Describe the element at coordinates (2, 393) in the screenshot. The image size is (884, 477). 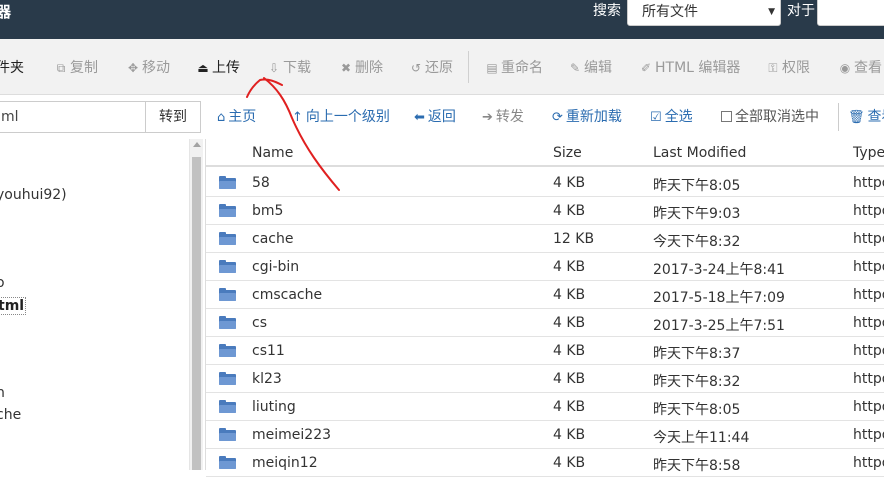
I see `tree-item: n` at that location.